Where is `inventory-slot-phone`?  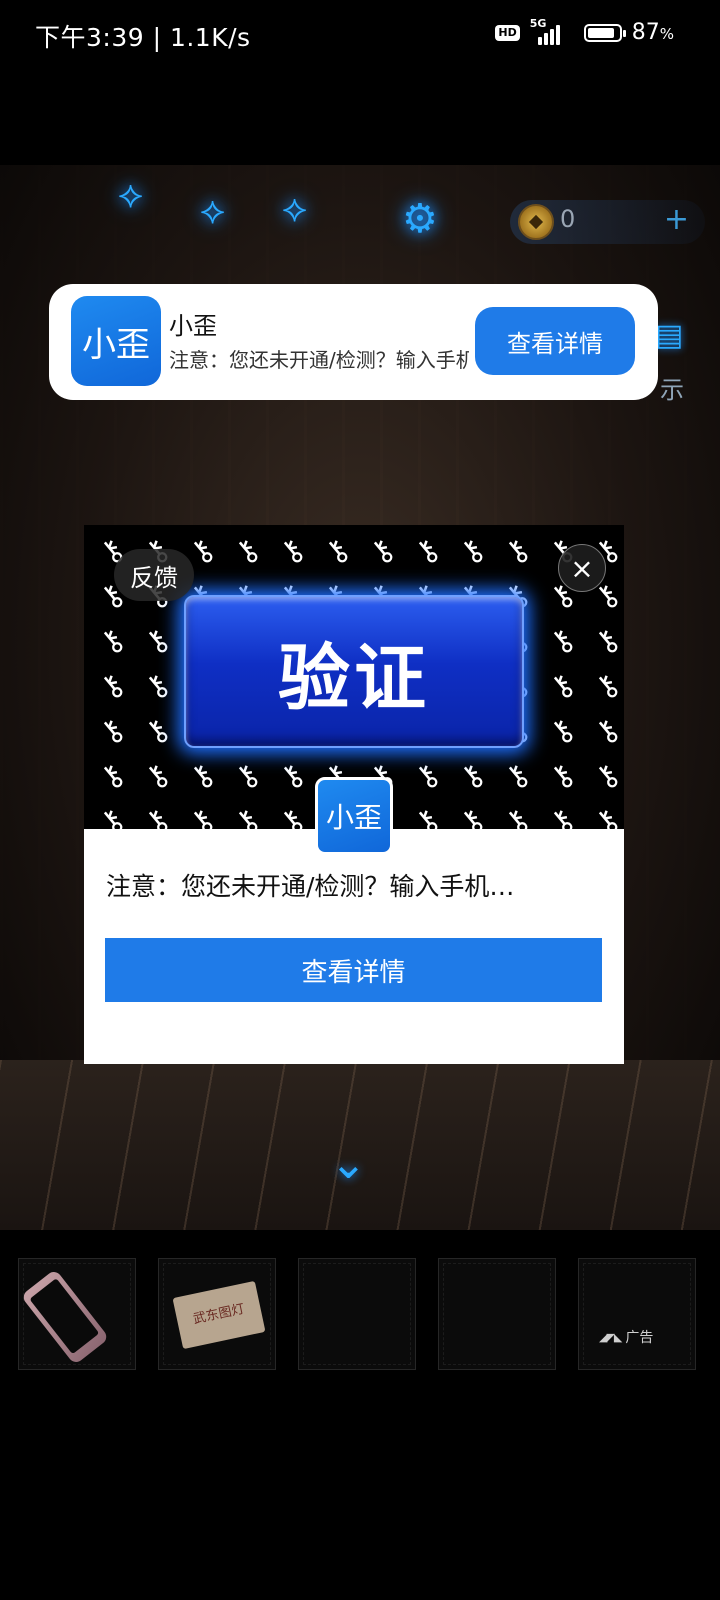
inventory-slot-phone is located at coordinates (77, 1314).